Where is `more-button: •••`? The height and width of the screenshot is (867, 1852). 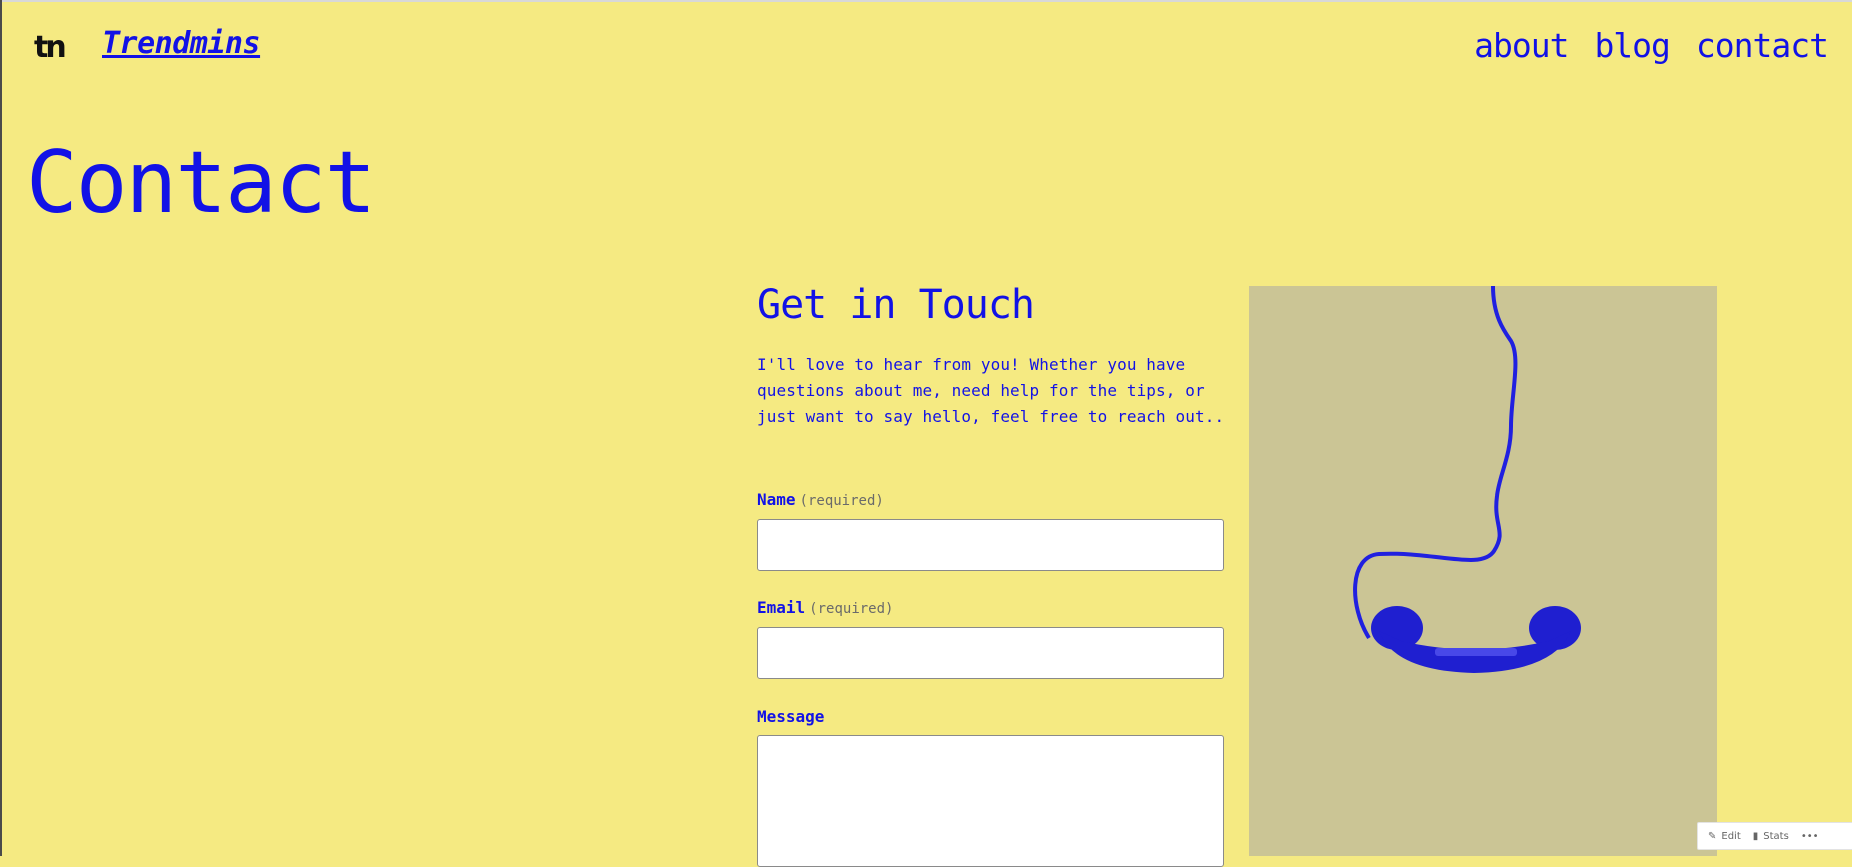
more-button: ••• is located at coordinates (1810, 836).